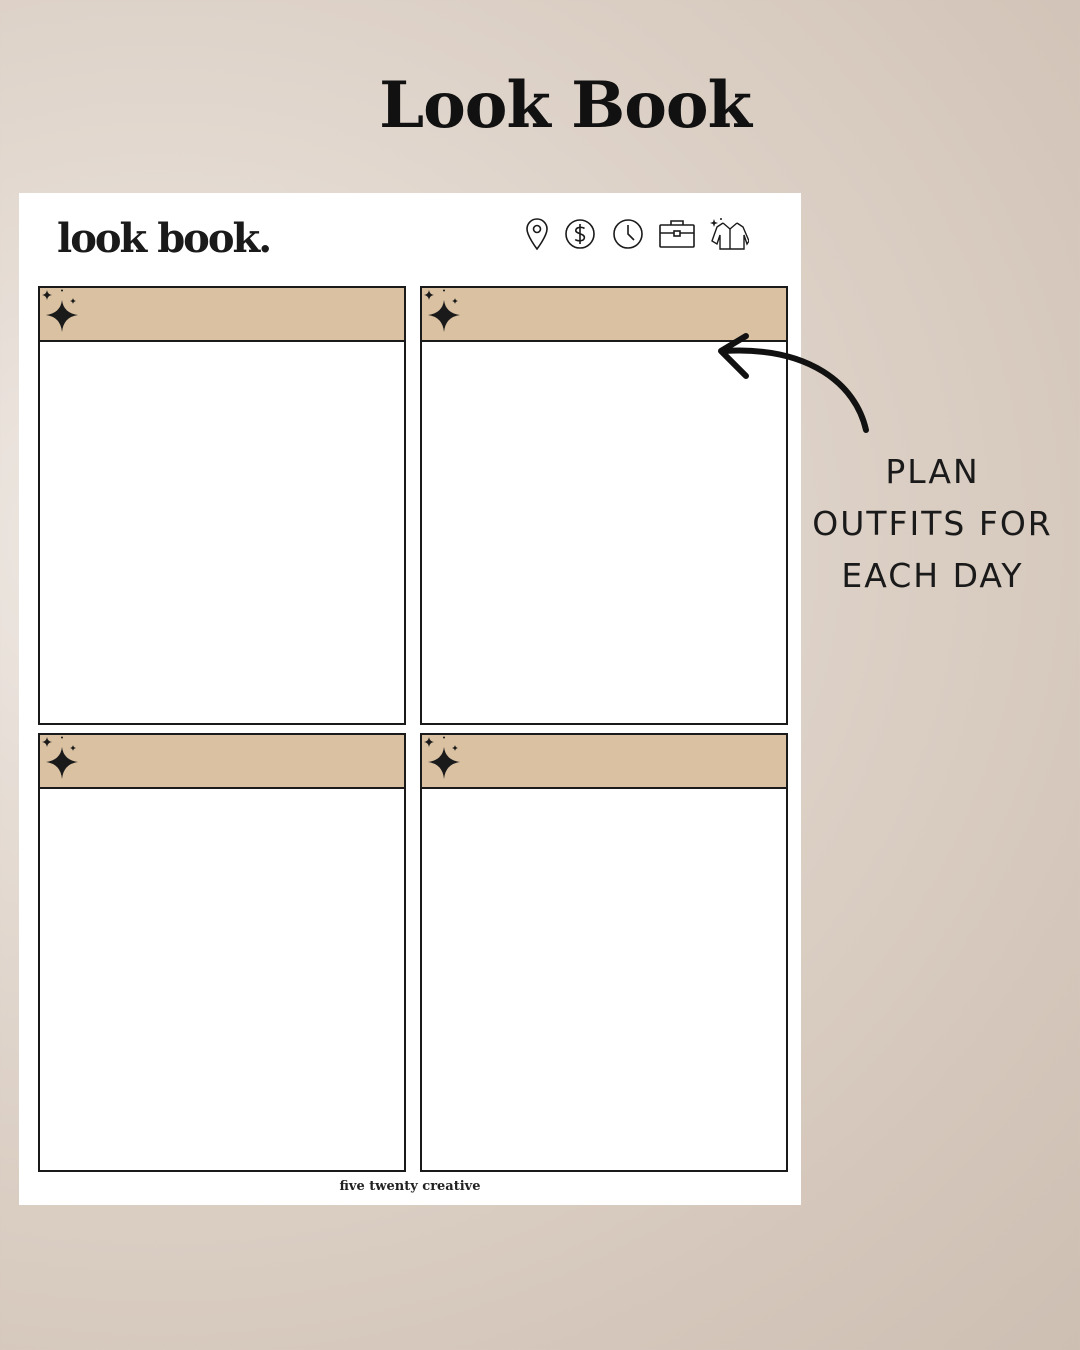 Image resolution: width=1080 pixels, height=1350 pixels. What do you see at coordinates (677, 234) in the screenshot?
I see `briefcase-icon` at bounding box center [677, 234].